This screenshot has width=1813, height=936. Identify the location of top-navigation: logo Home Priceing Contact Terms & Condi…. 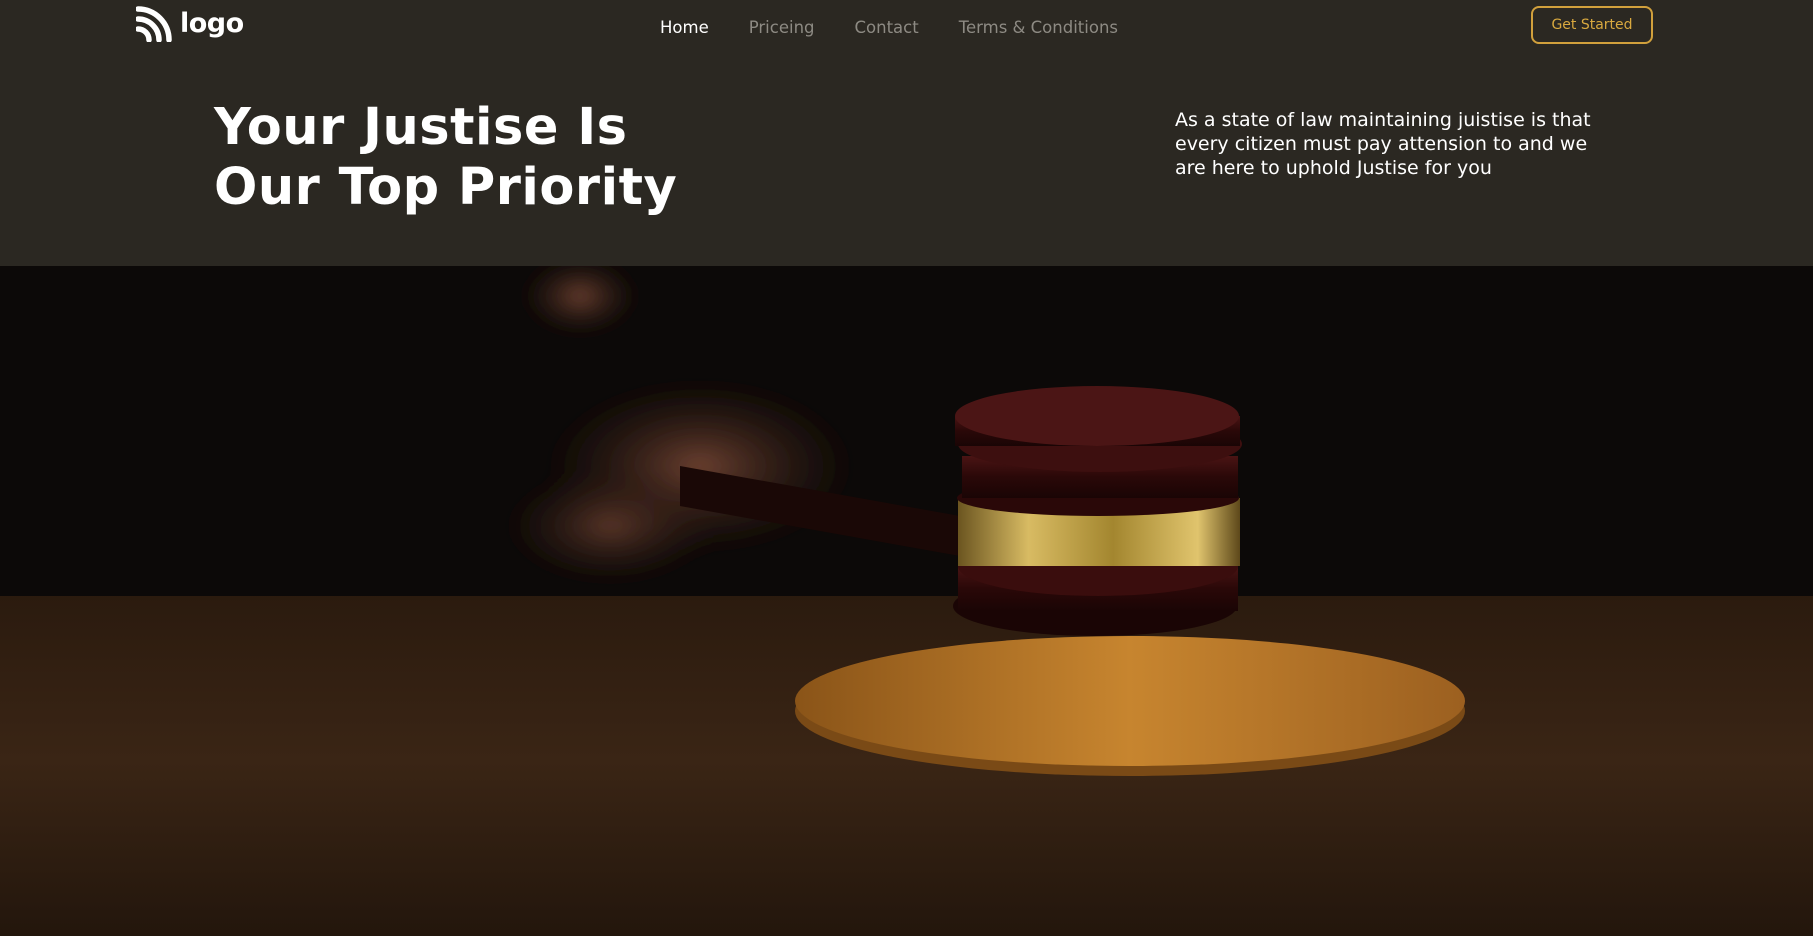
(906, 27).